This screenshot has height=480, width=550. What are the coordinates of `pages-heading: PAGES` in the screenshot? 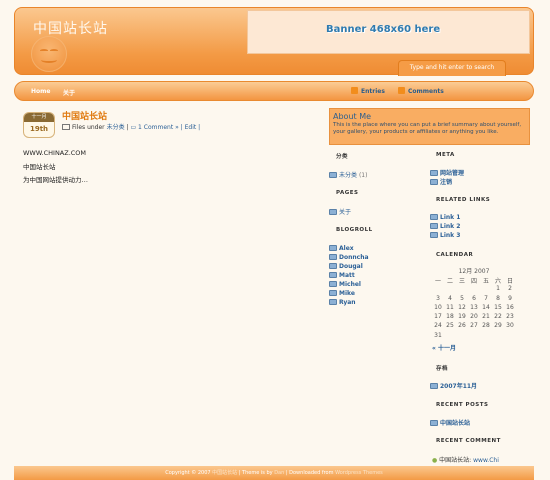 It's located at (347, 193).